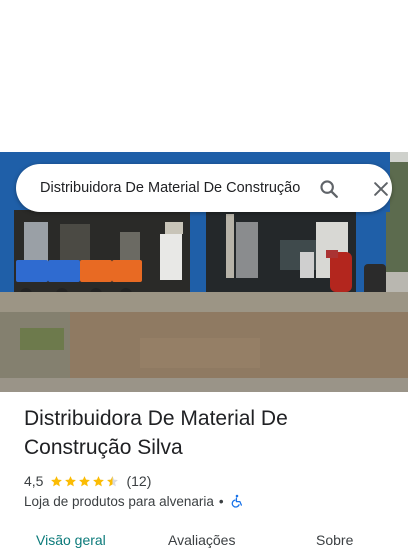 Image resolution: width=408 pixels, height=558 pixels. Describe the element at coordinates (237, 501) in the screenshot. I see `wheelchair-icon` at that location.